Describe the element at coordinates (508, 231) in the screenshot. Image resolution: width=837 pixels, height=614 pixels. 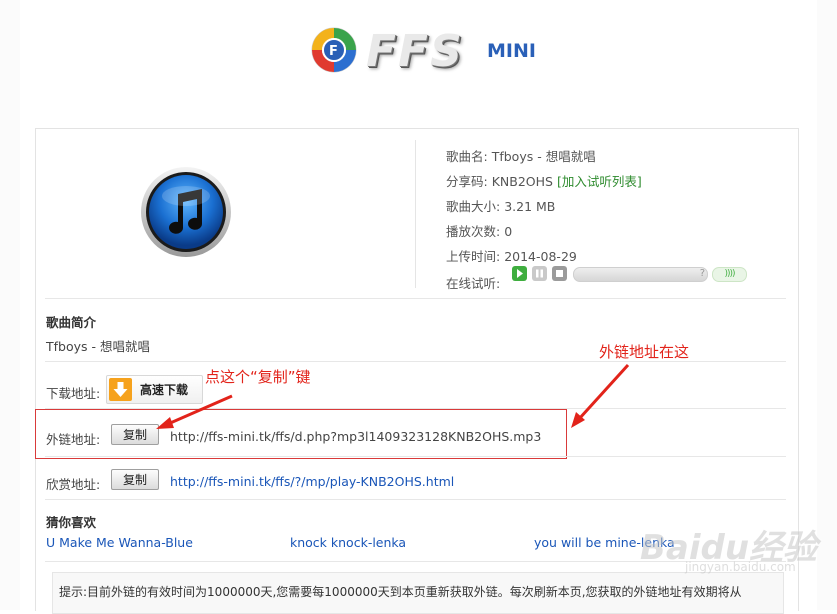
I see `play-count-value: 0` at that location.